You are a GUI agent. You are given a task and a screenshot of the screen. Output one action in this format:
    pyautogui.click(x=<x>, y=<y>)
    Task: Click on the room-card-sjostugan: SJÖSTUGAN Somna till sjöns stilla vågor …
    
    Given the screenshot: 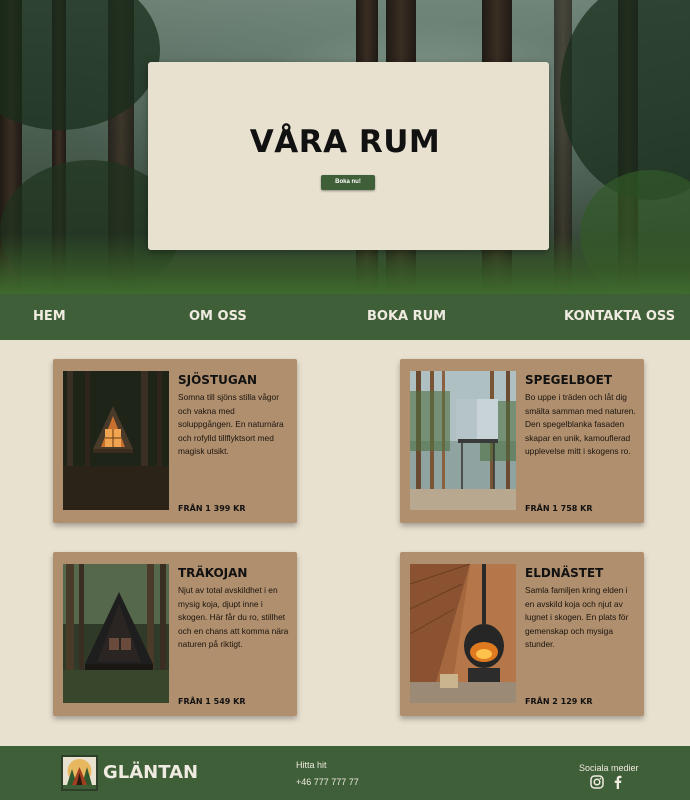 What is the action you would take?
    pyautogui.click(x=175, y=441)
    